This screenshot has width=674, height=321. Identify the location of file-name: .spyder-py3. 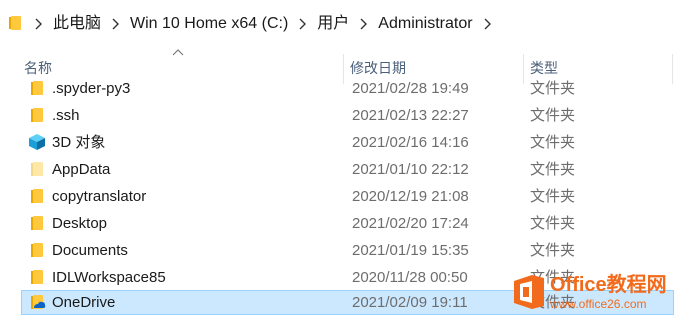
(91, 88).